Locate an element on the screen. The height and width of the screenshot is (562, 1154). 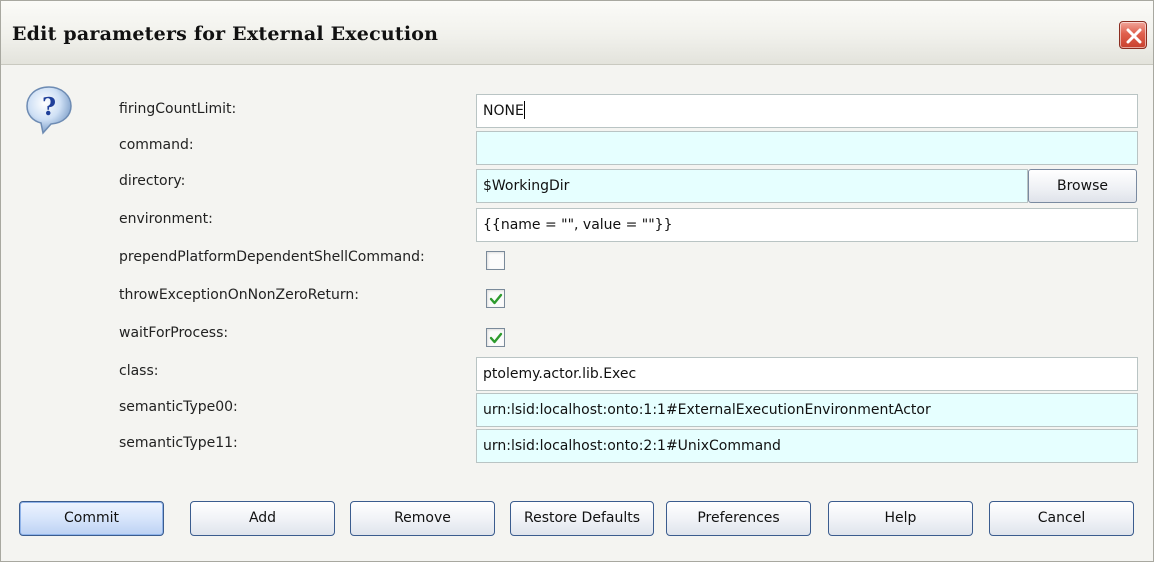
cancel-button: Cancel is located at coordinates (1061, 518).